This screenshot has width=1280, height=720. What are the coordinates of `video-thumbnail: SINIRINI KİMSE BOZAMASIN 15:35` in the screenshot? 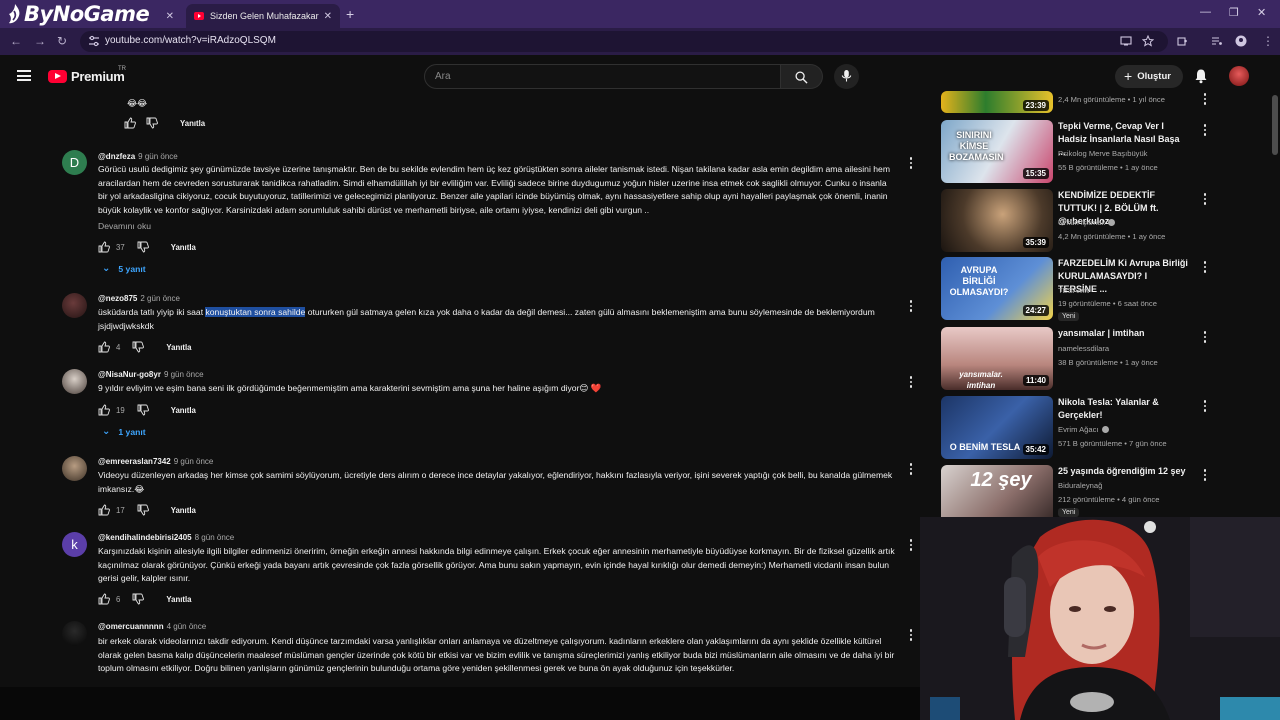 It's located at (997, 151).